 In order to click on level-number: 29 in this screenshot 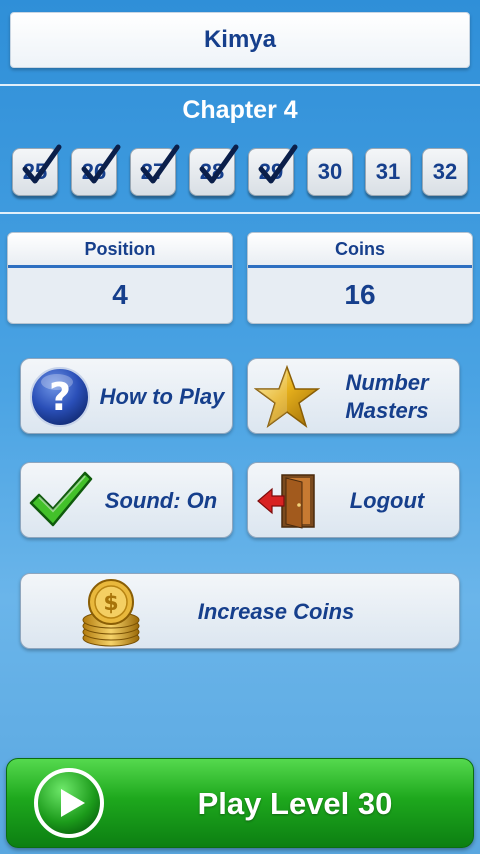, I will do `click(271, 171)`.